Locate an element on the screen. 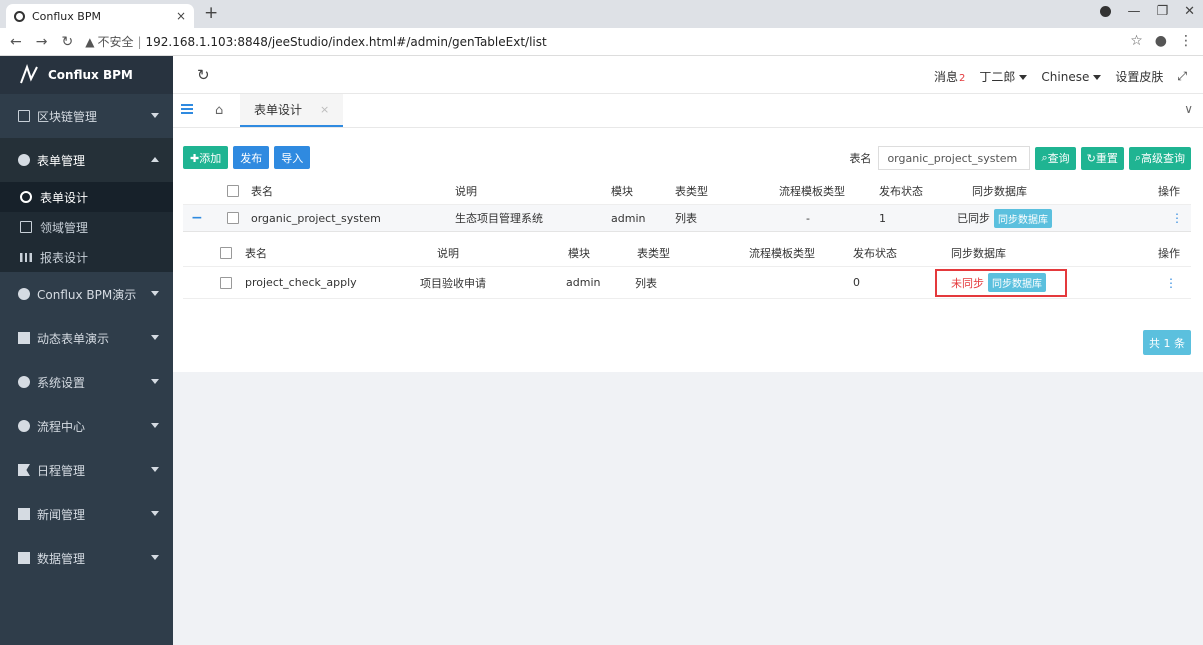  sub-header-checkbox is located at coordinates (226, 253).